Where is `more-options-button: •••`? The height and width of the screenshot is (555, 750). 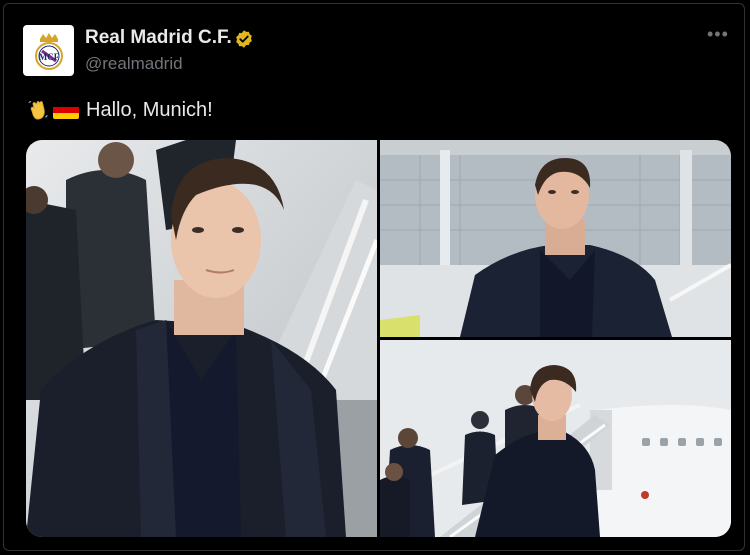 more-options-button: ••• is located at coordinates (718, 34).